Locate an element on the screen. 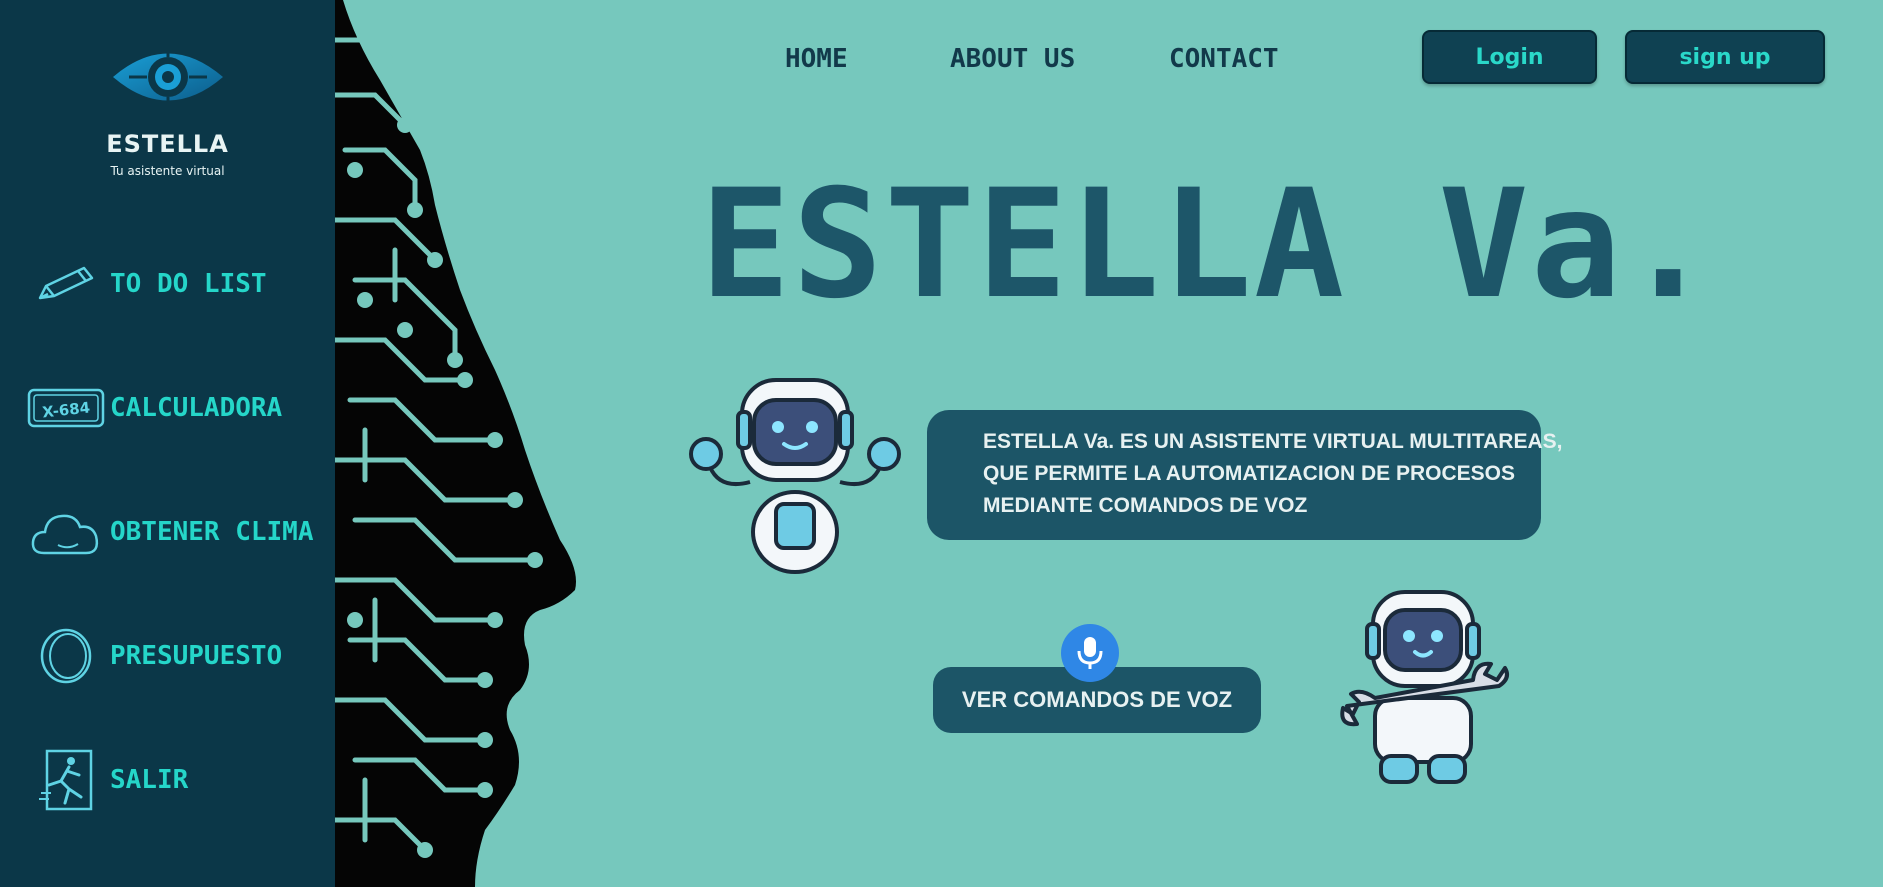 The height and width of the screenshot is (887, 1883). sidebar-item-label: OBTENER CLIMA is located at coordinates (212, 532).